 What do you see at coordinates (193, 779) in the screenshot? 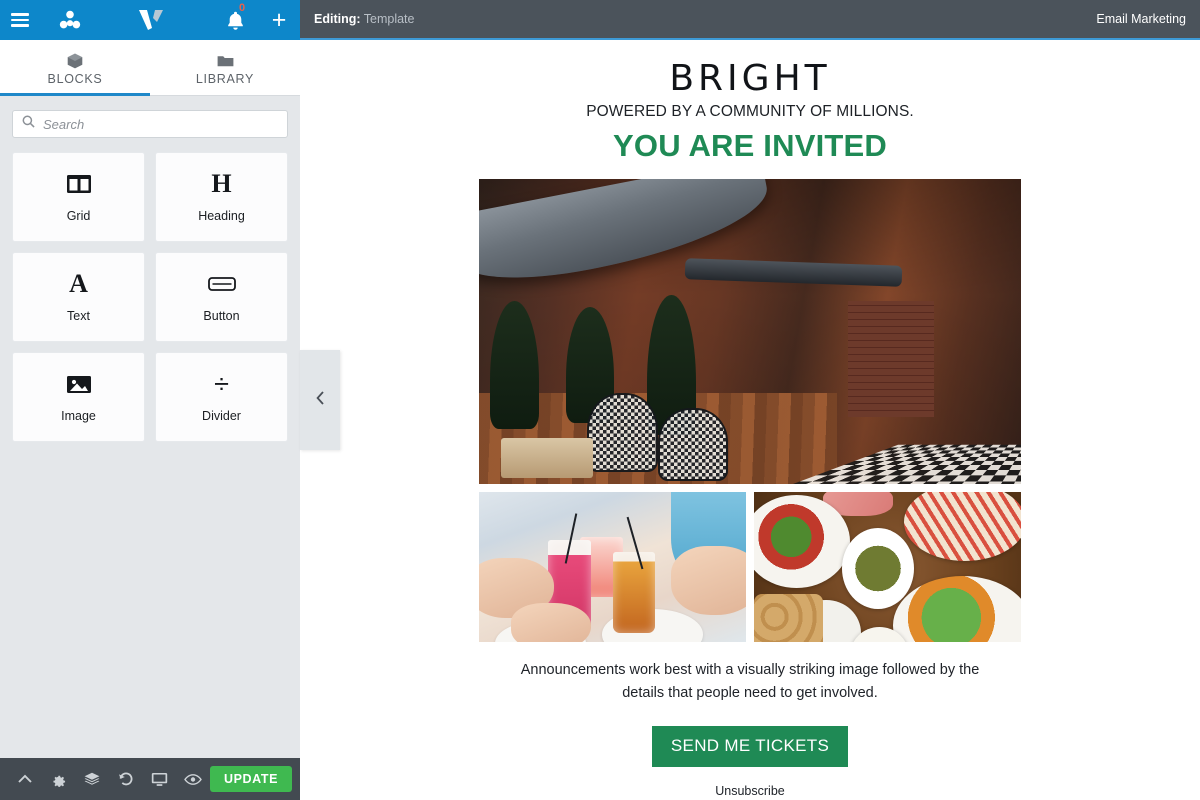
I see `eye-preview-icon` at bounding box center [193, 779].